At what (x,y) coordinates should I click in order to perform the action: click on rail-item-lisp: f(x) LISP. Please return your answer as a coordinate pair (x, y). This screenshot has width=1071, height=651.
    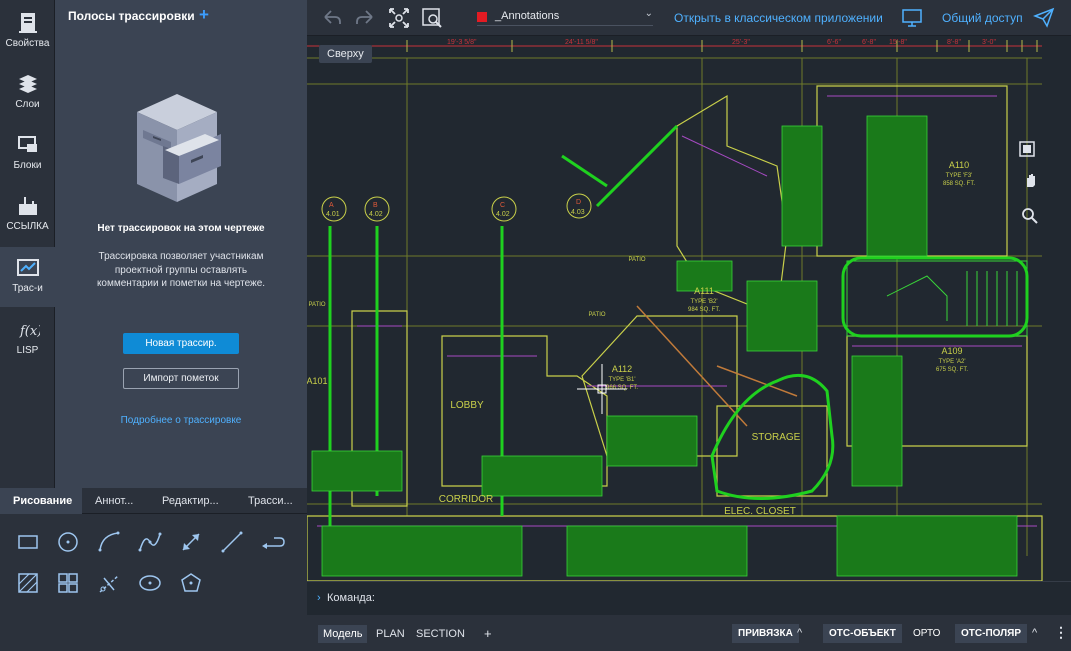
    Looking at the image, I should click on (27, 339).